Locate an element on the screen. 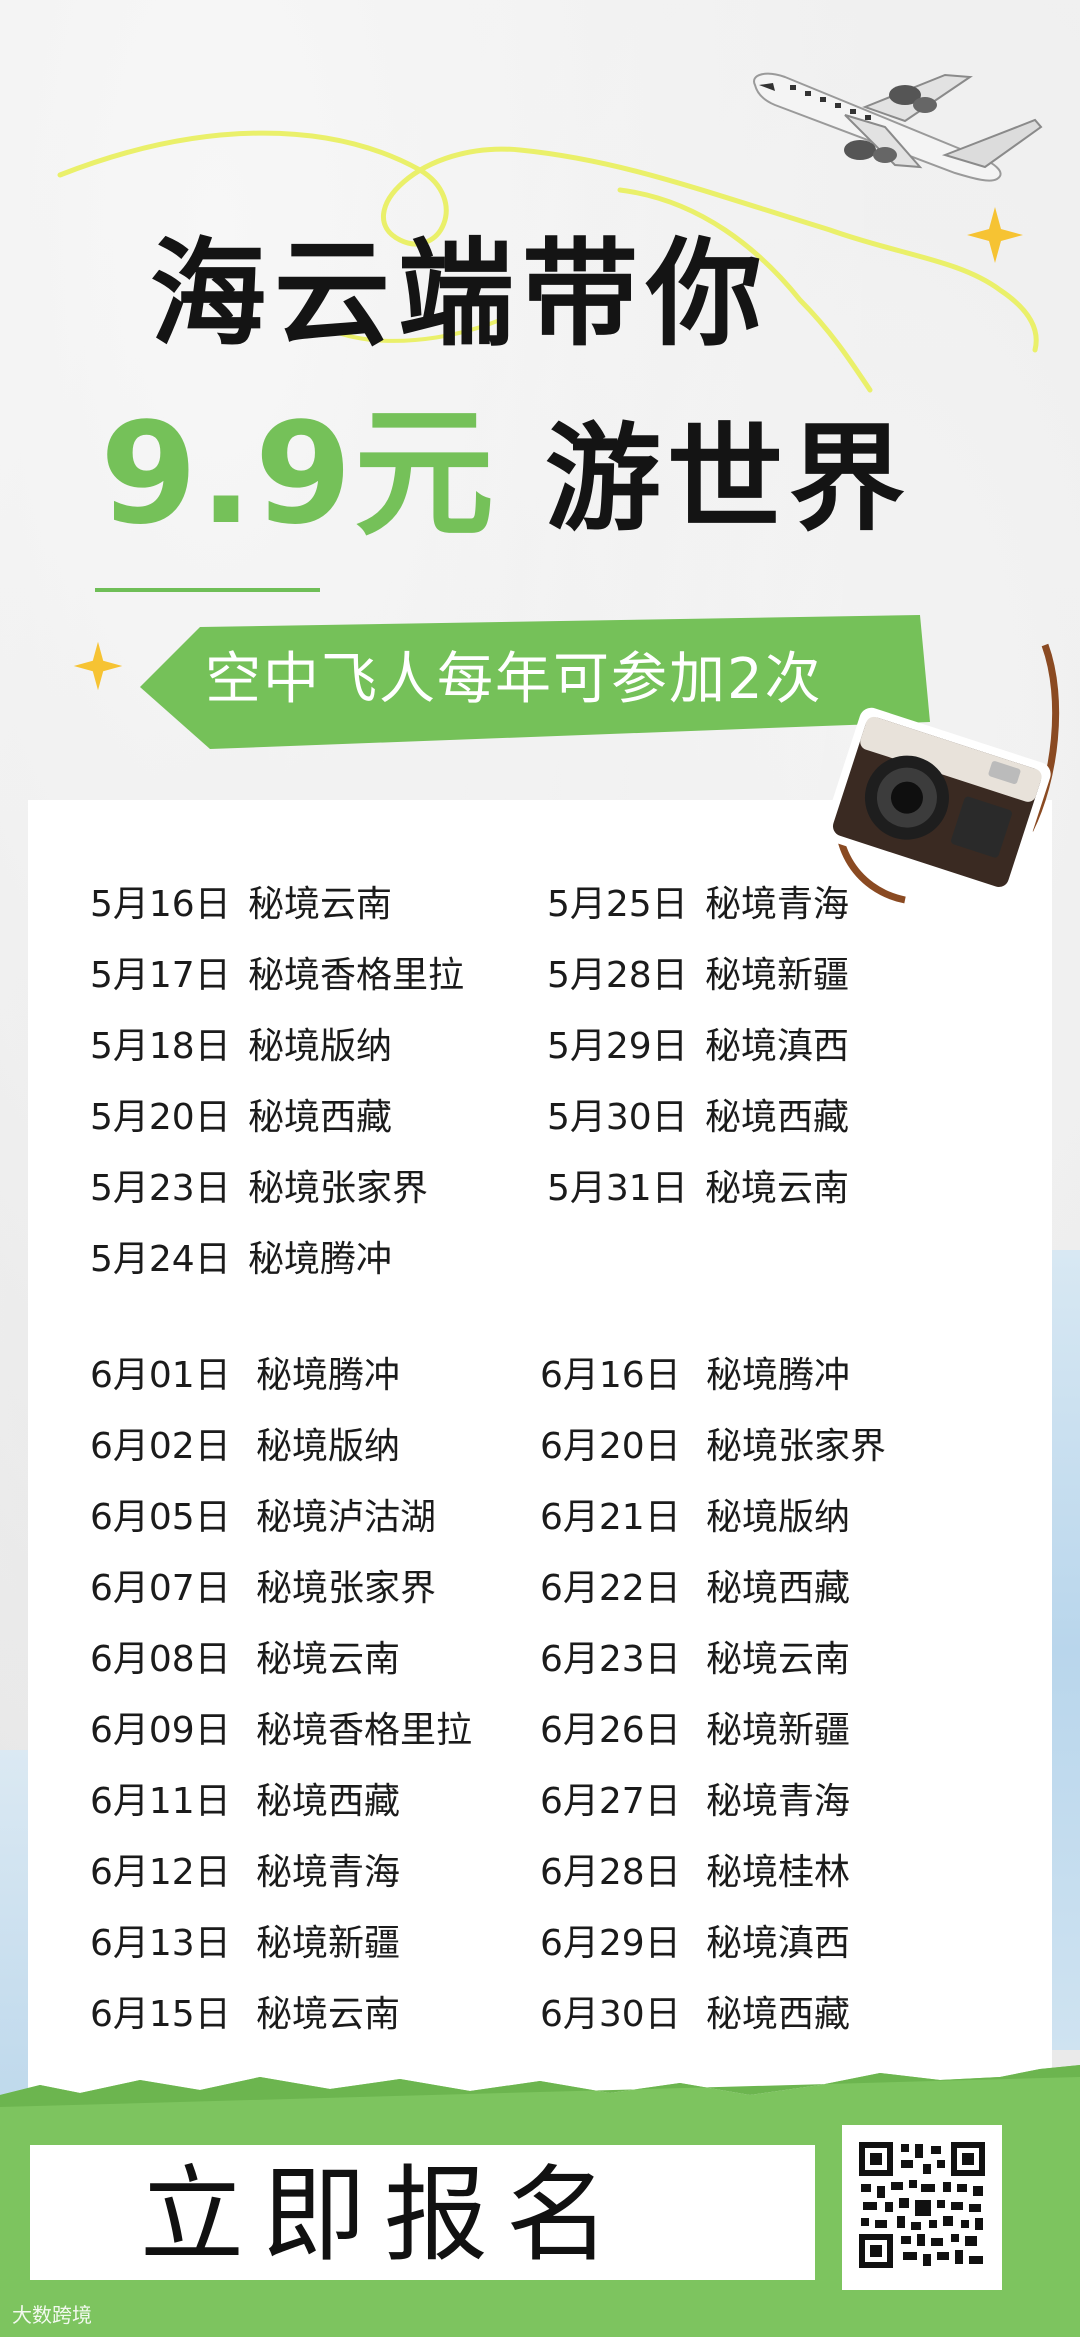 This screenshot has height=2337, width=1080. schedule-date: 6月13日 is located at coordinates (160, 1943).